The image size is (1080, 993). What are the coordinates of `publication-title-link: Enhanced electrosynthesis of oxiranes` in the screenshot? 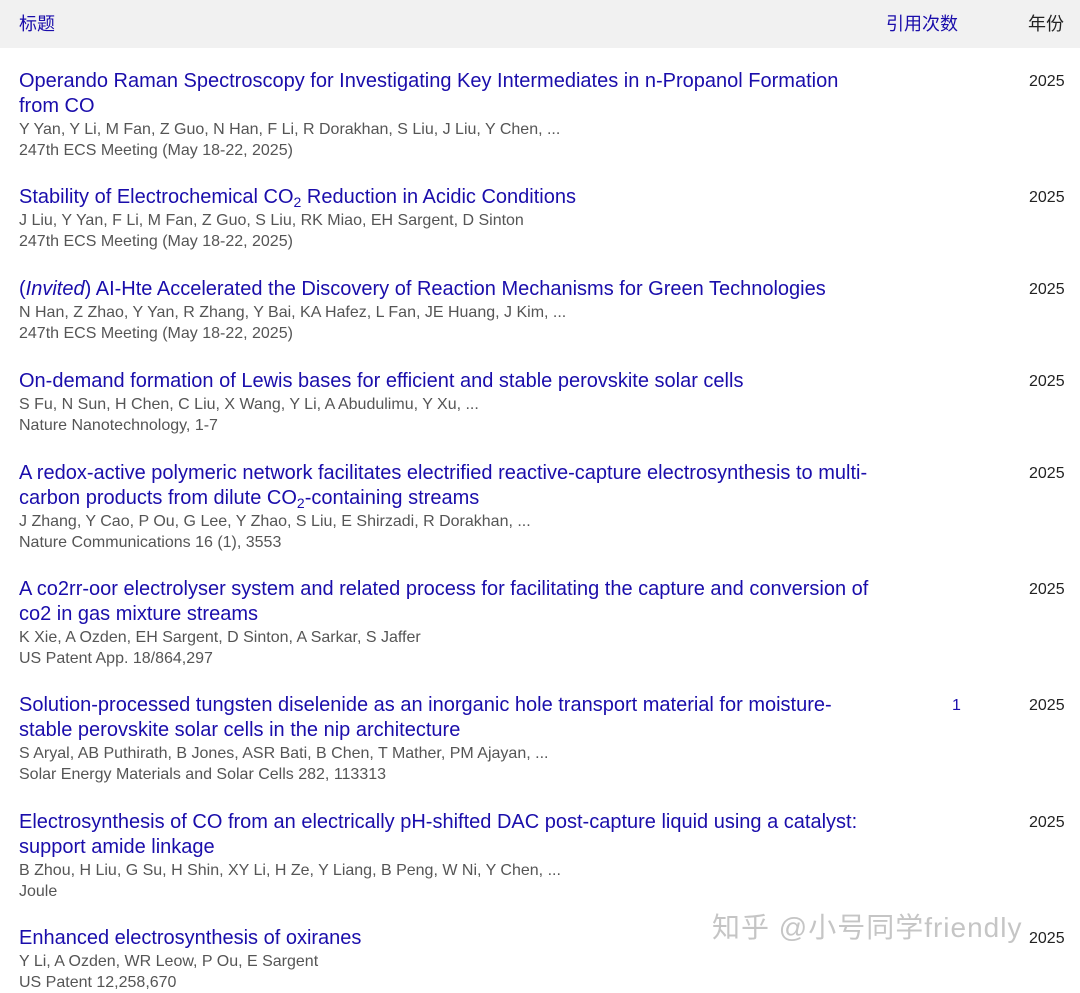 It's located at (449, 938).